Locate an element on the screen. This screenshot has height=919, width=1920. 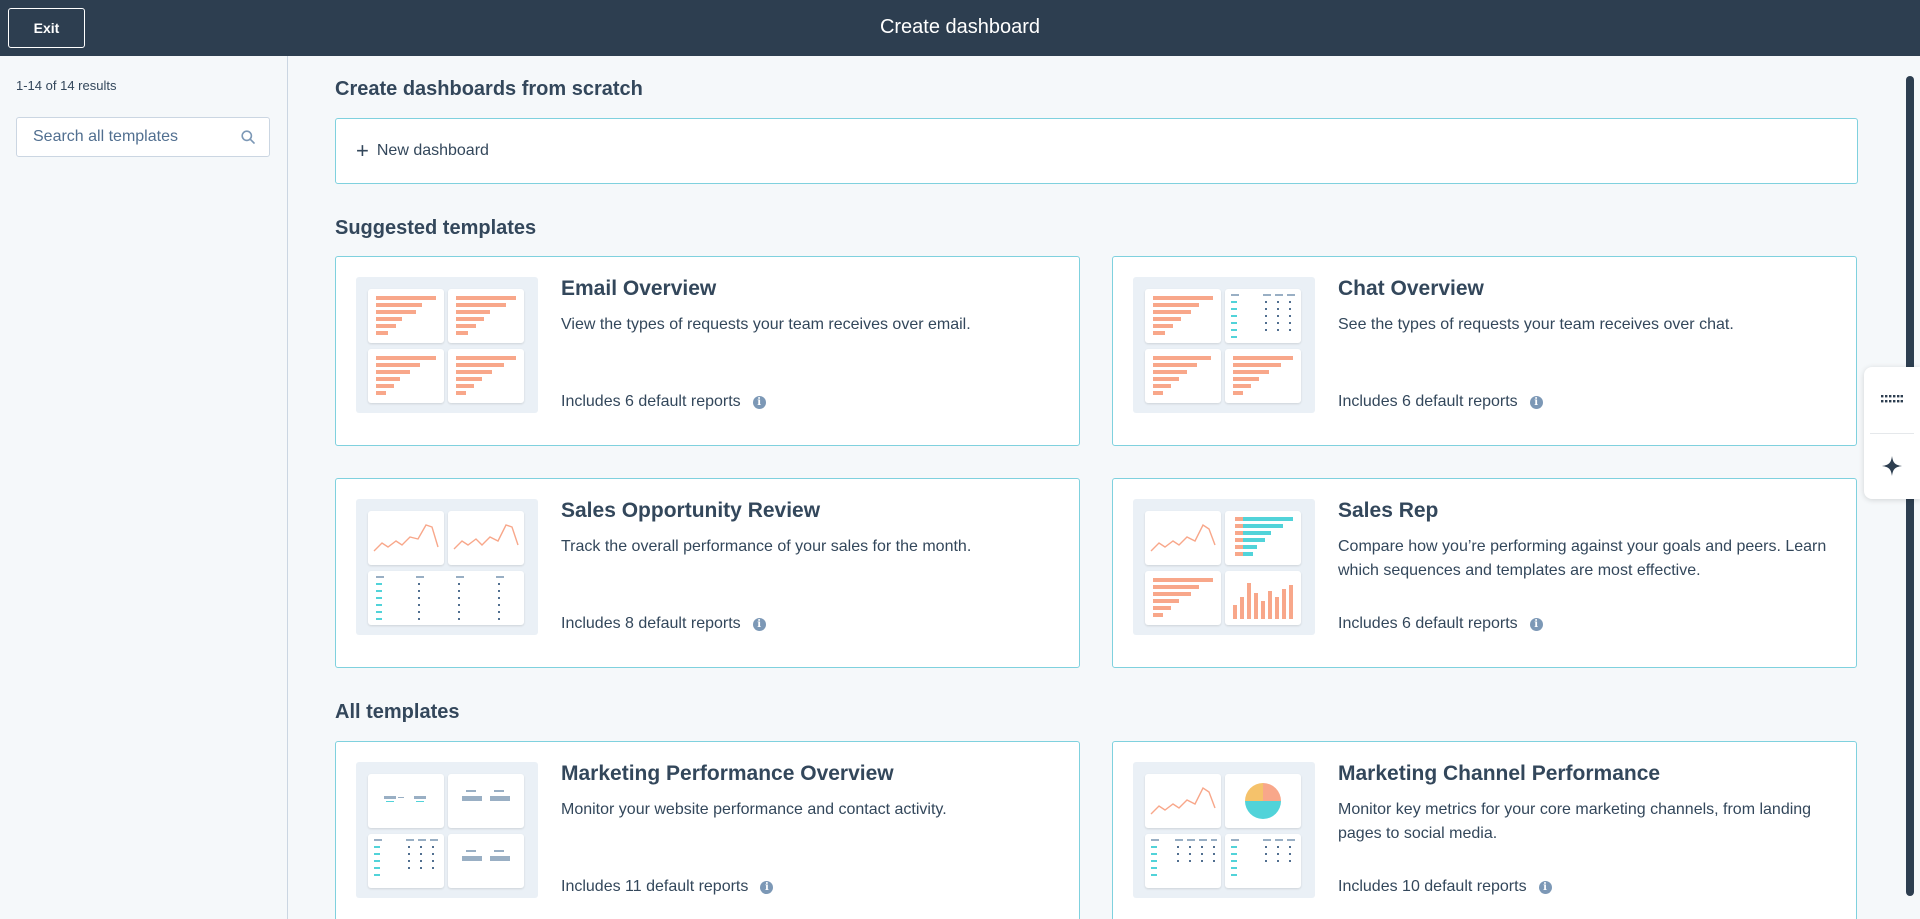
template-title: Email Overview is located at coordinates (639, 288).